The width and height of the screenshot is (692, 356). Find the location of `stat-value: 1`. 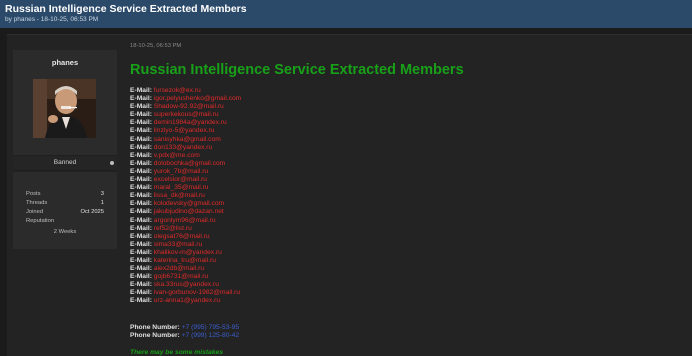

stat-value: 1 is located at coordinates (102, 203).